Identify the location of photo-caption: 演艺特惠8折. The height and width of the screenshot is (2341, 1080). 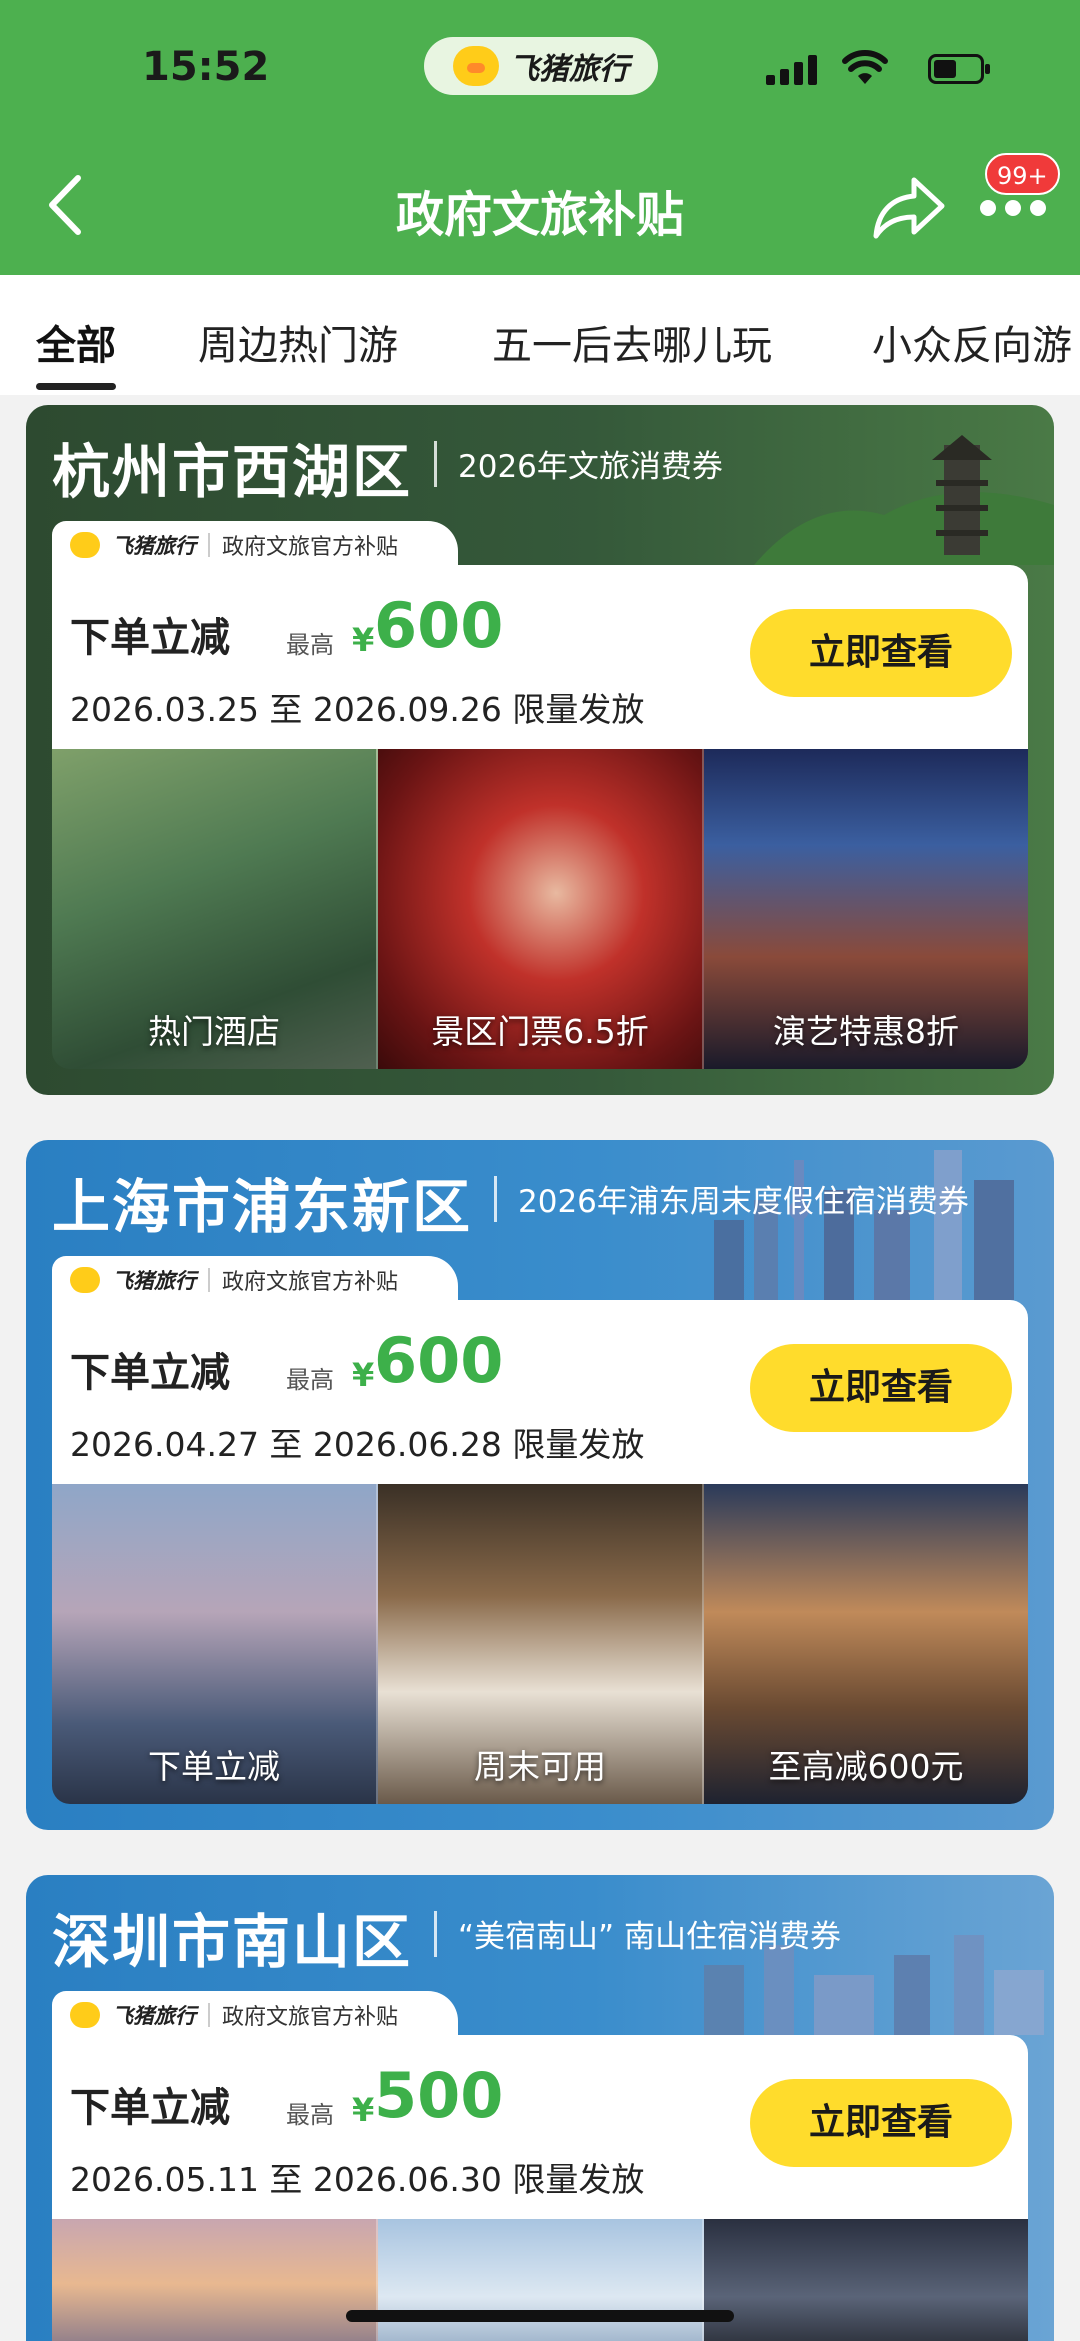
(866, 1031).